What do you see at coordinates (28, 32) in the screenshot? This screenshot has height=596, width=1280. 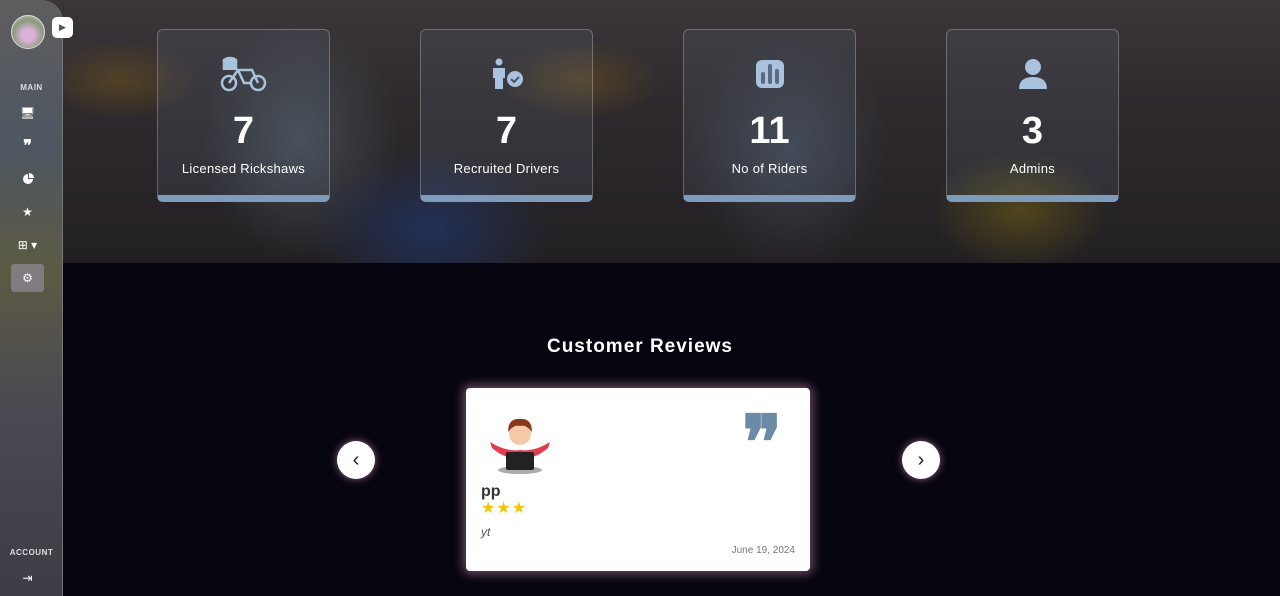 I see `avatar` at bounding box center [28, 32].